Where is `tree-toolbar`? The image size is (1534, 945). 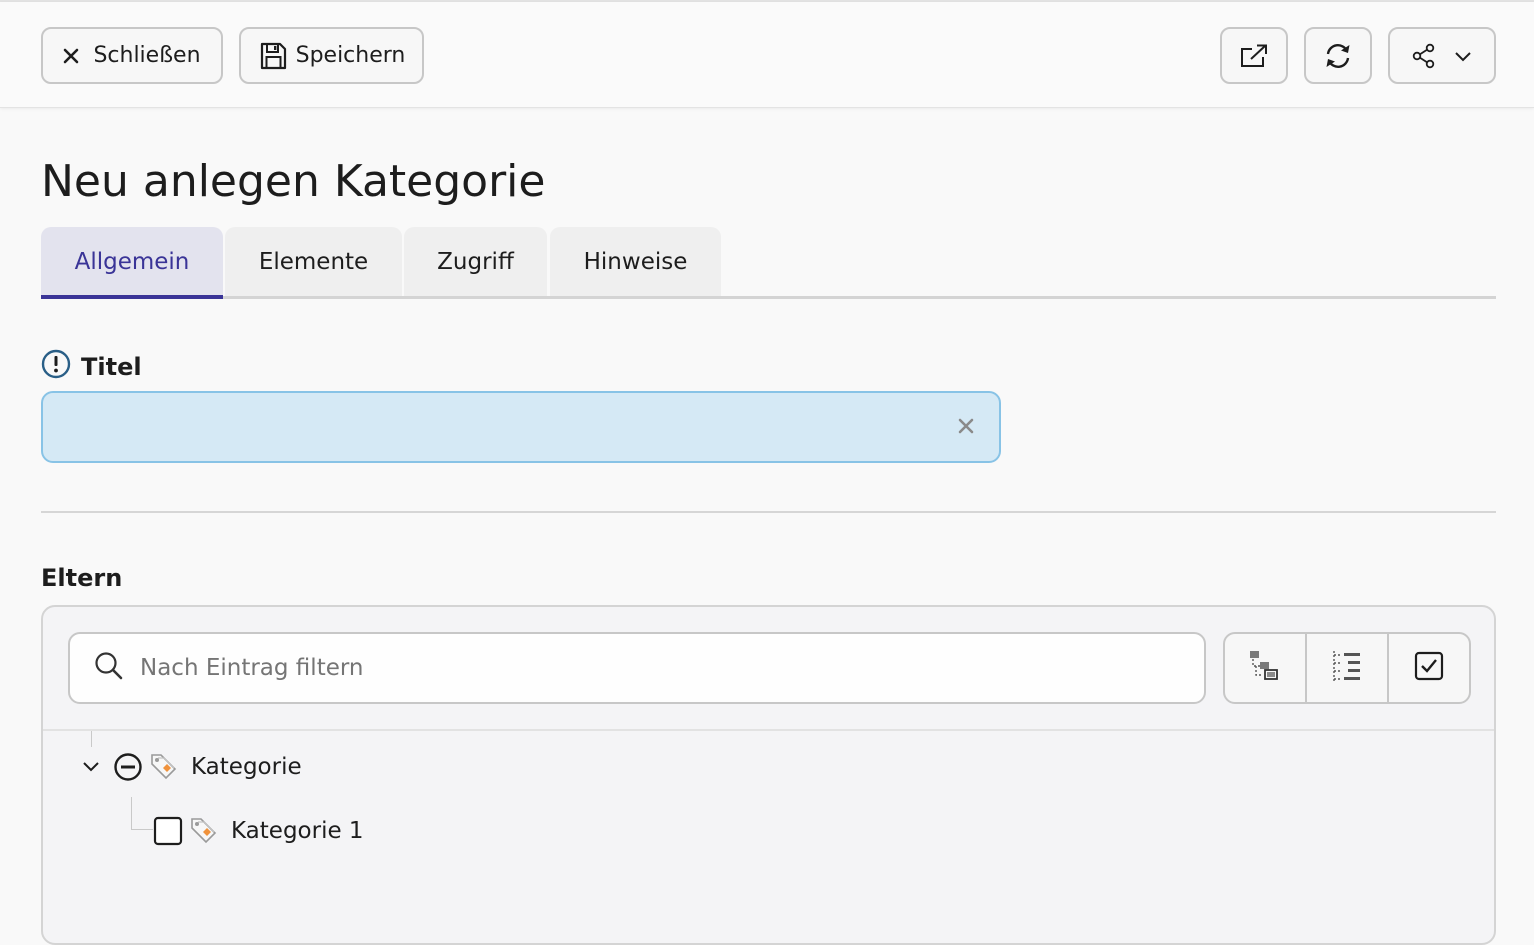 tree-toolbar is located at coordinates (768, 669).